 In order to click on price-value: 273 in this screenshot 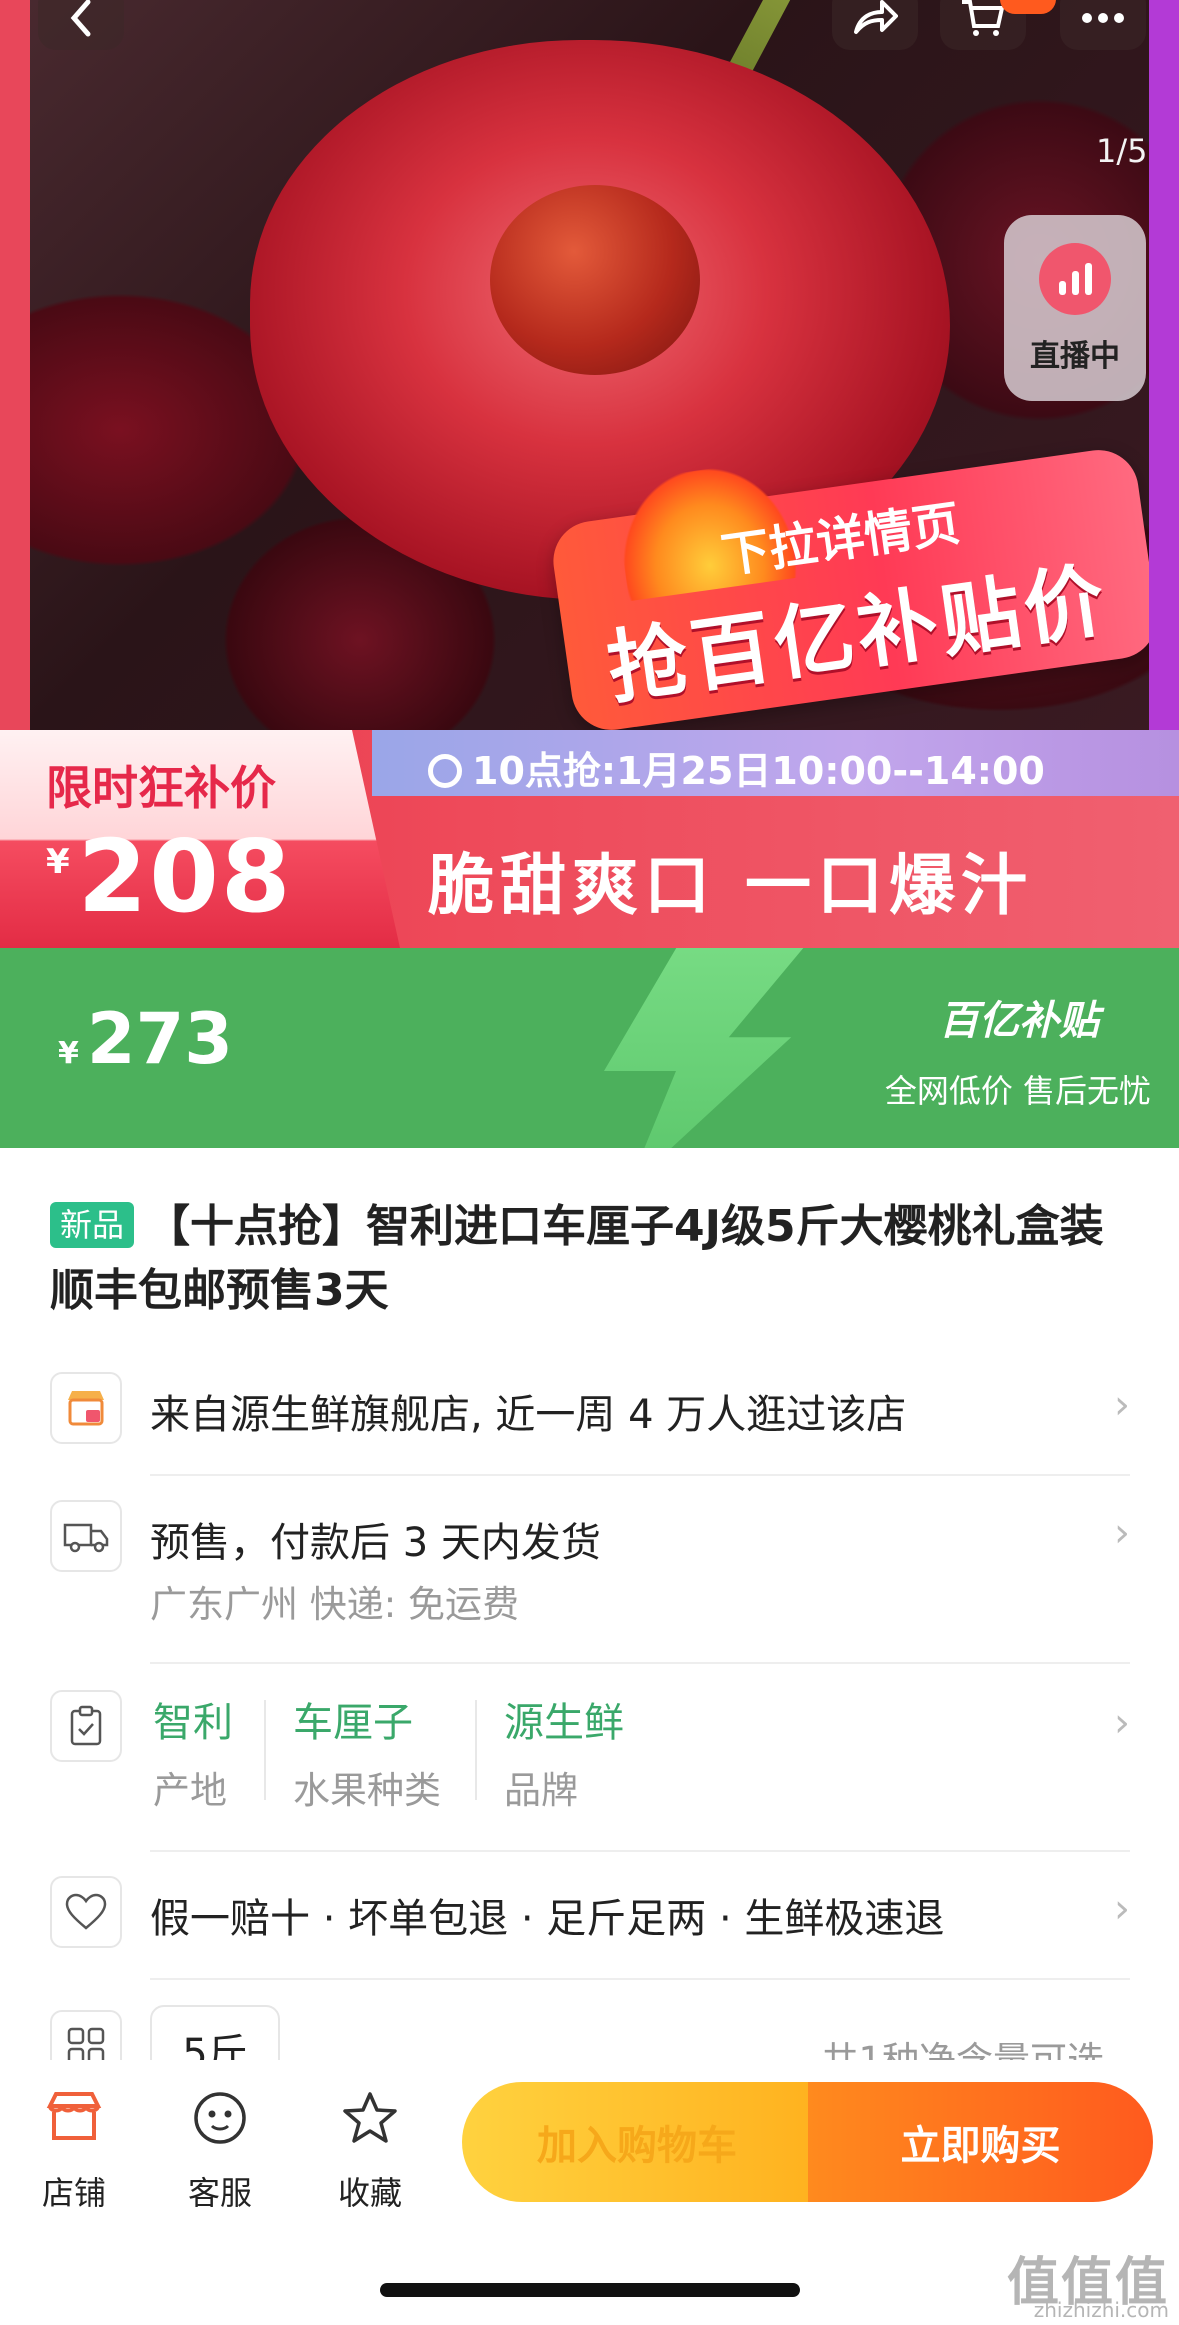, I will do `click(159, 1039)`.